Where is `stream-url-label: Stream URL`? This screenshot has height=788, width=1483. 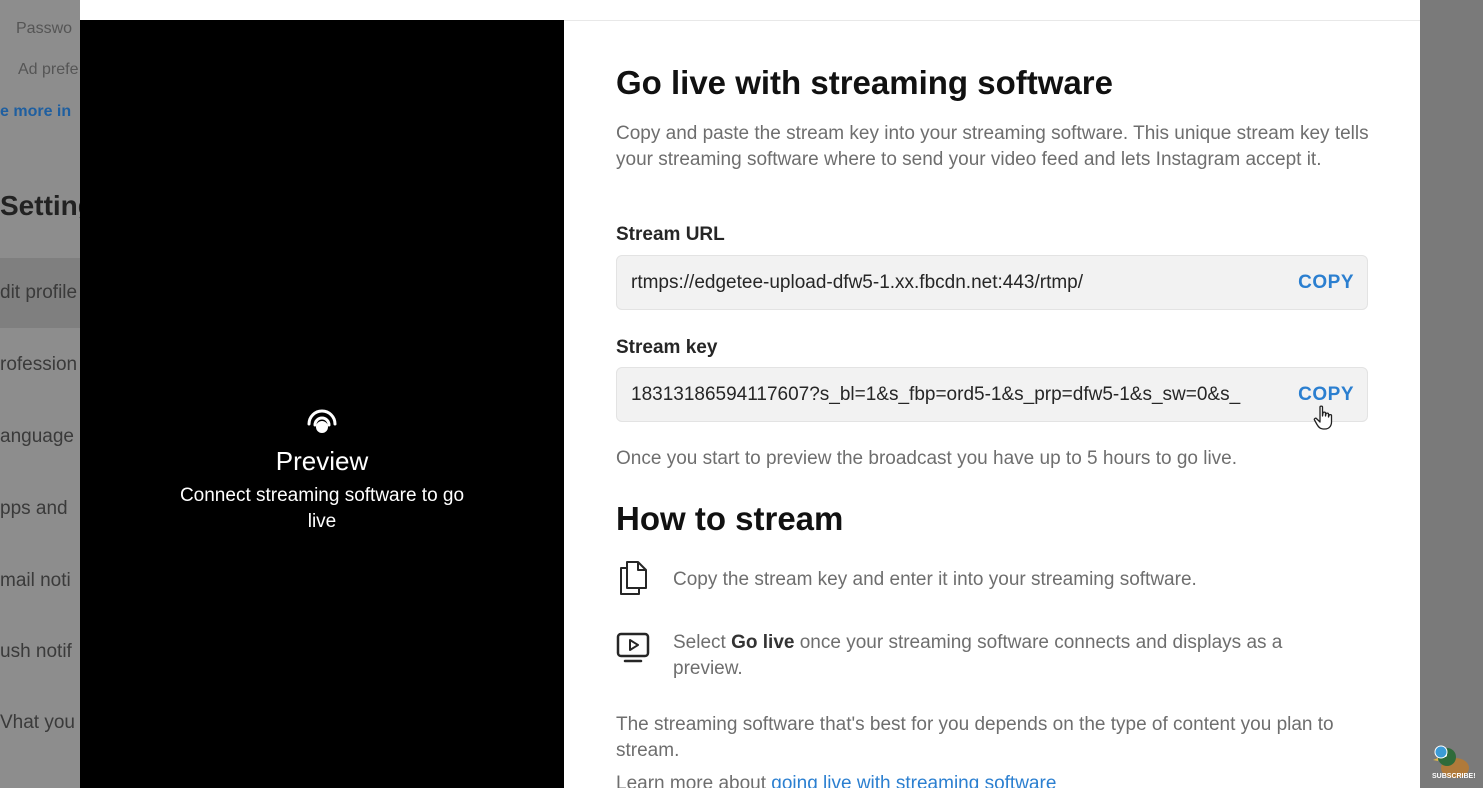
stream-url-label: Stream URL is located at coordinates (670, 234).